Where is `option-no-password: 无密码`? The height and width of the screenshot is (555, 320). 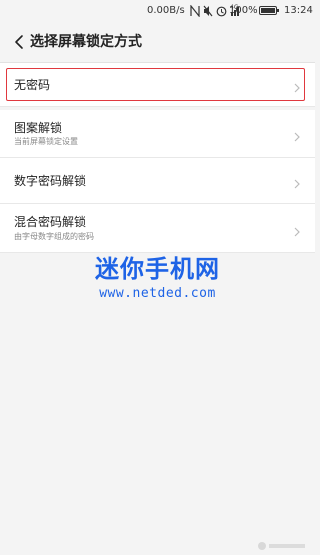
option-no-password: 无密码 is located at coordinates (157, 85).